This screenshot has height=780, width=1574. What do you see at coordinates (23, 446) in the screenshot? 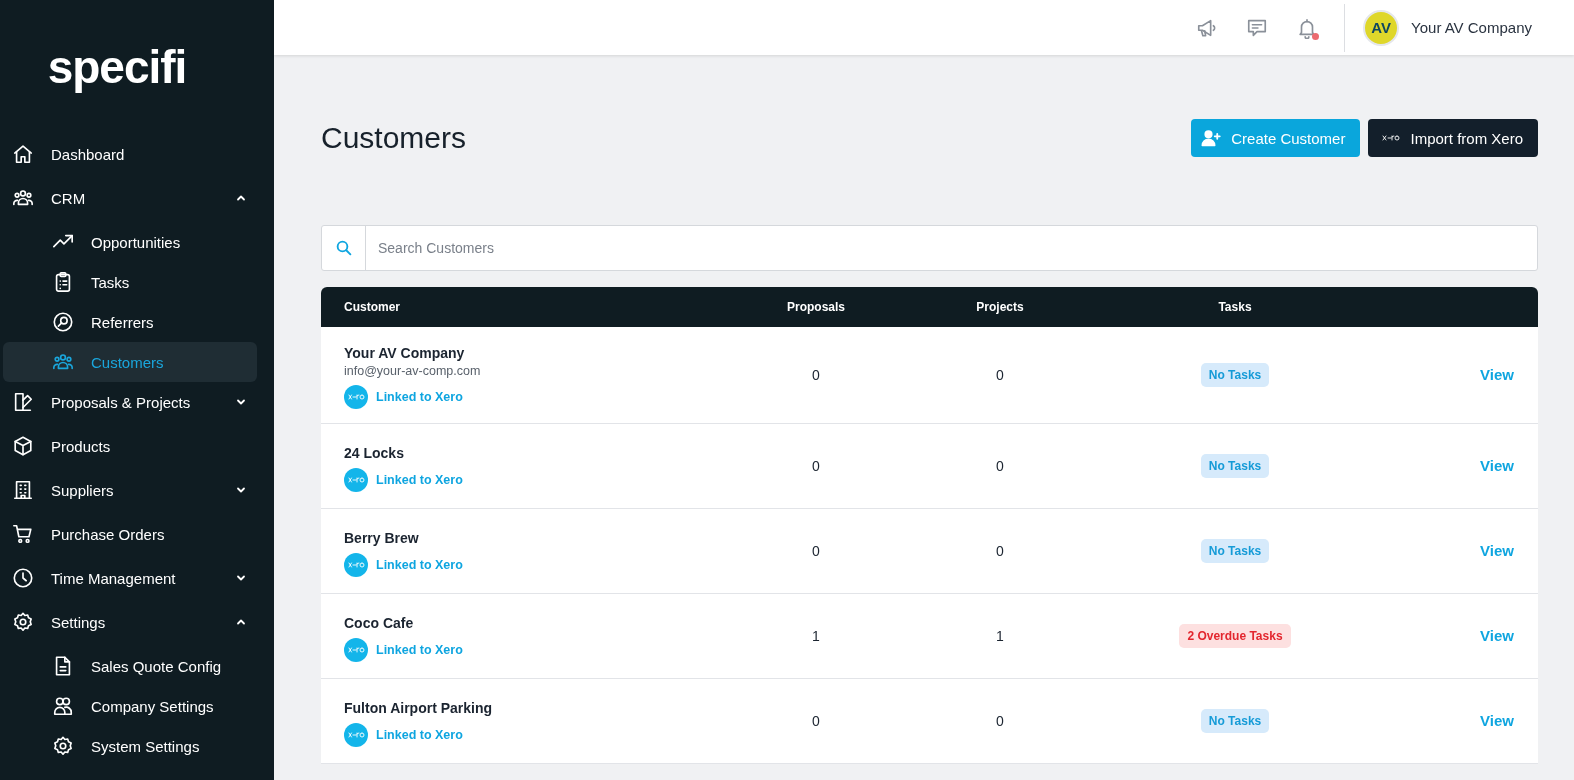
I see `cube-icon` at bounding box center [23, 446].